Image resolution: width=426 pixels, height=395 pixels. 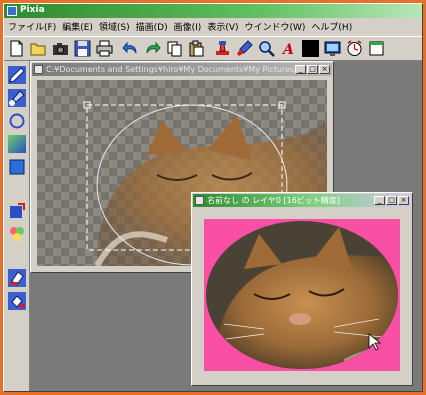 I want to click on black-swatch-icon, so click(x=310, y=48).